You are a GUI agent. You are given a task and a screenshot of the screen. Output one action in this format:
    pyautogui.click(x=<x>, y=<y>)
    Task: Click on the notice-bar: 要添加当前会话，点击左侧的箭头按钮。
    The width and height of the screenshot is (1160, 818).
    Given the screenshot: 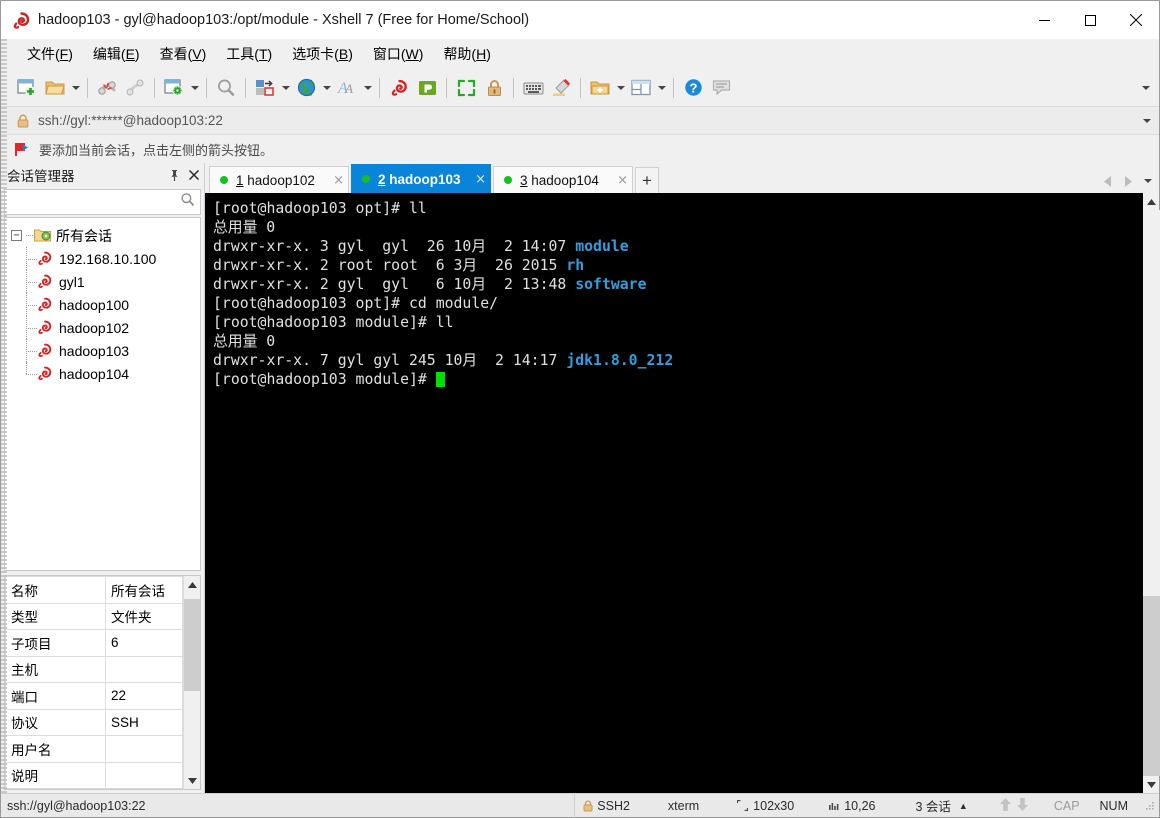 What is the action you would take?
    pyautogui.click(x=580, y=149)
    